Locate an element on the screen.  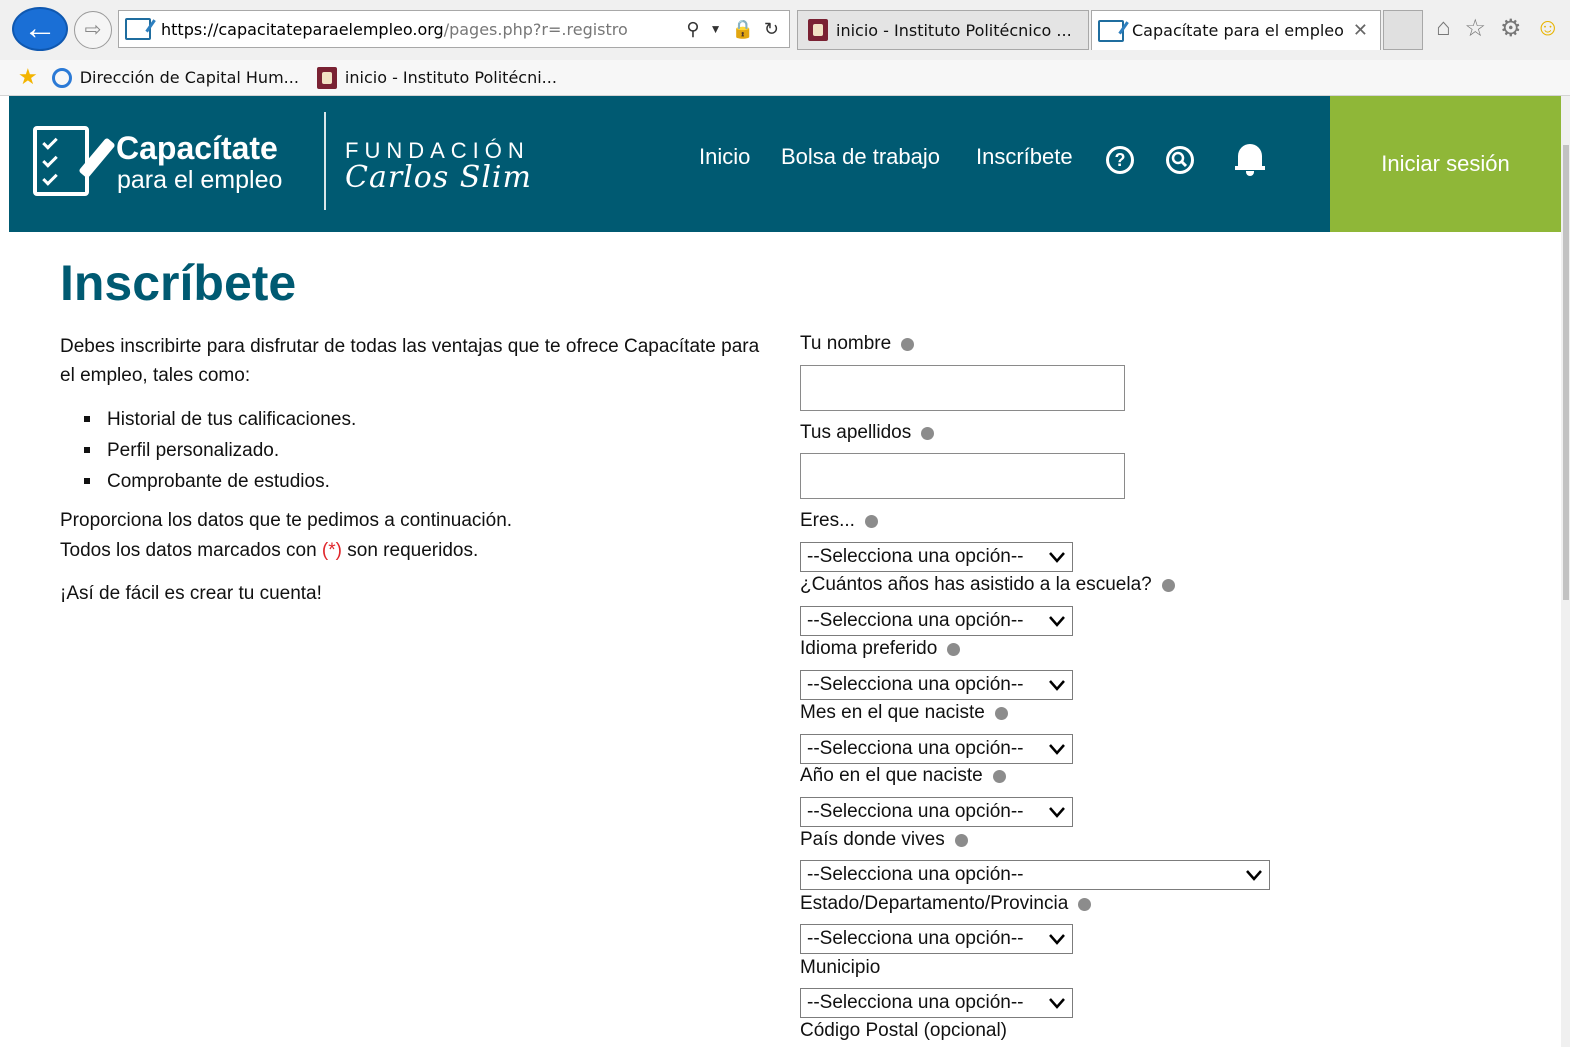
anios-escuela-select: --Selecciona una opción-- is located at coordinates (936, 621).